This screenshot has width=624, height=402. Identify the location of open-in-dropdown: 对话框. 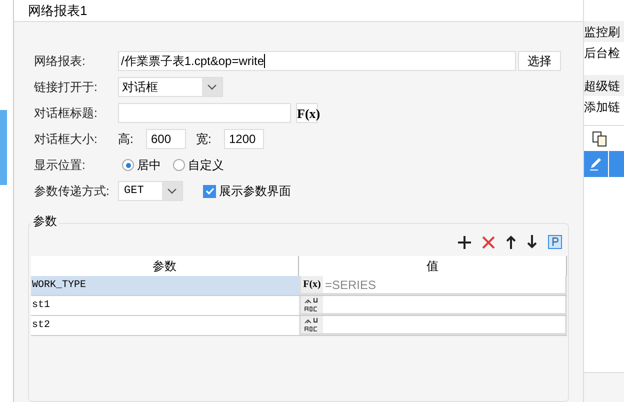
(170, 87).